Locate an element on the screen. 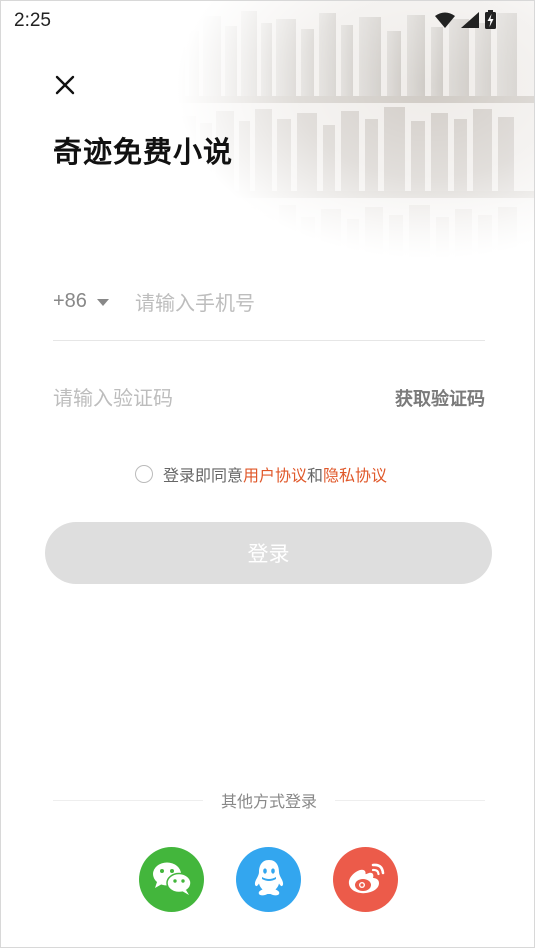 The image size is (535, 948). weibo-icon is located at coordinates (366, 880).